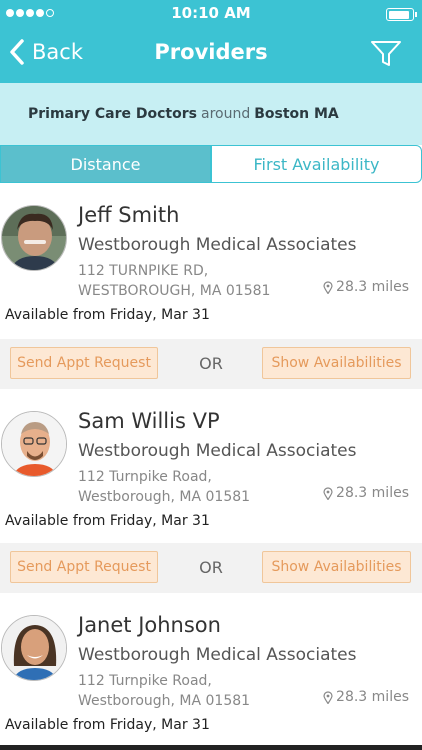  Describe the element at coordinates (149, 625) in the screenshot. I see `provider-name: Janet Johnson` at that location.